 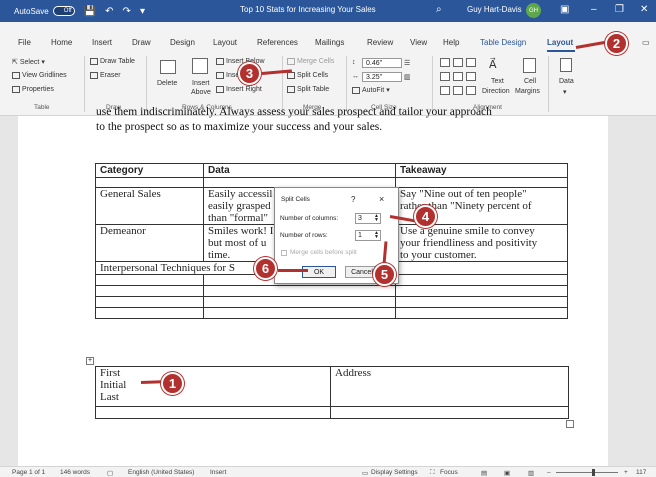 What do you see at coordinates (527, 91) in the screenshot?
I see `cell-margins-label-2: Margins` at bounding box center [527, 91].